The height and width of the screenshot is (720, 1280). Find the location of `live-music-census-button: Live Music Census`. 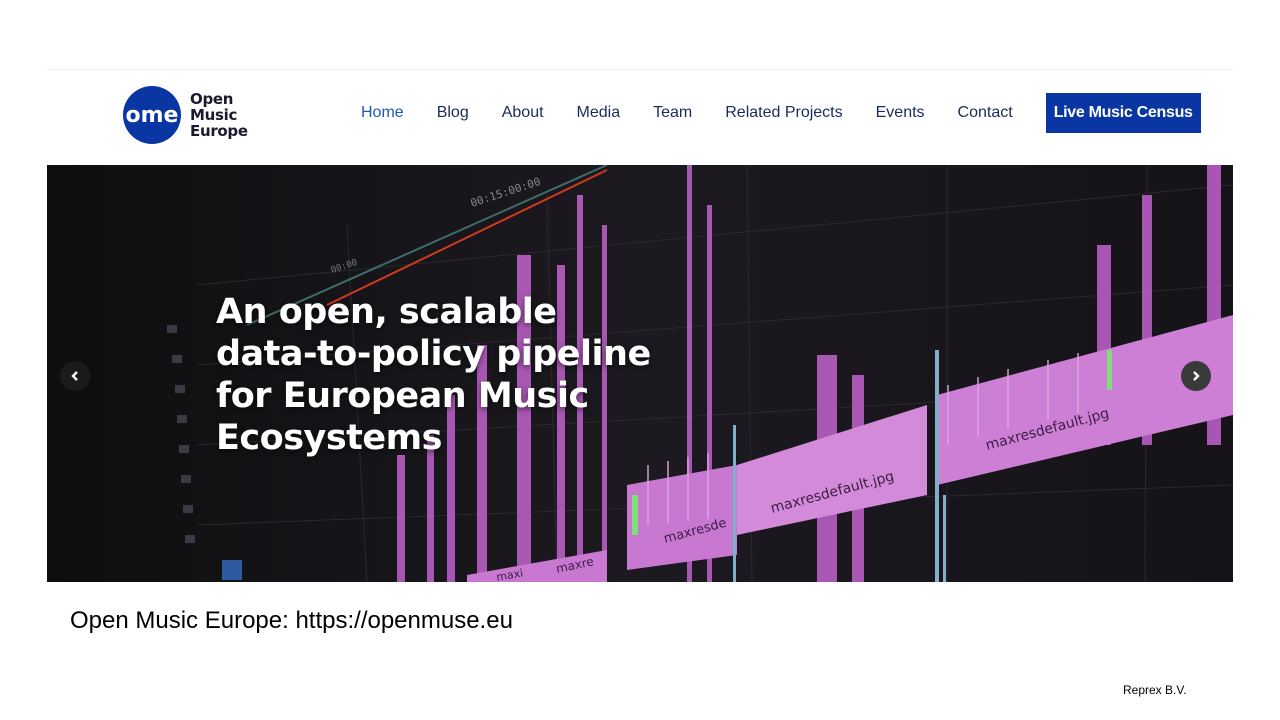

live-music-census-button: Live Music Census is located at coordinates (1123, 113).